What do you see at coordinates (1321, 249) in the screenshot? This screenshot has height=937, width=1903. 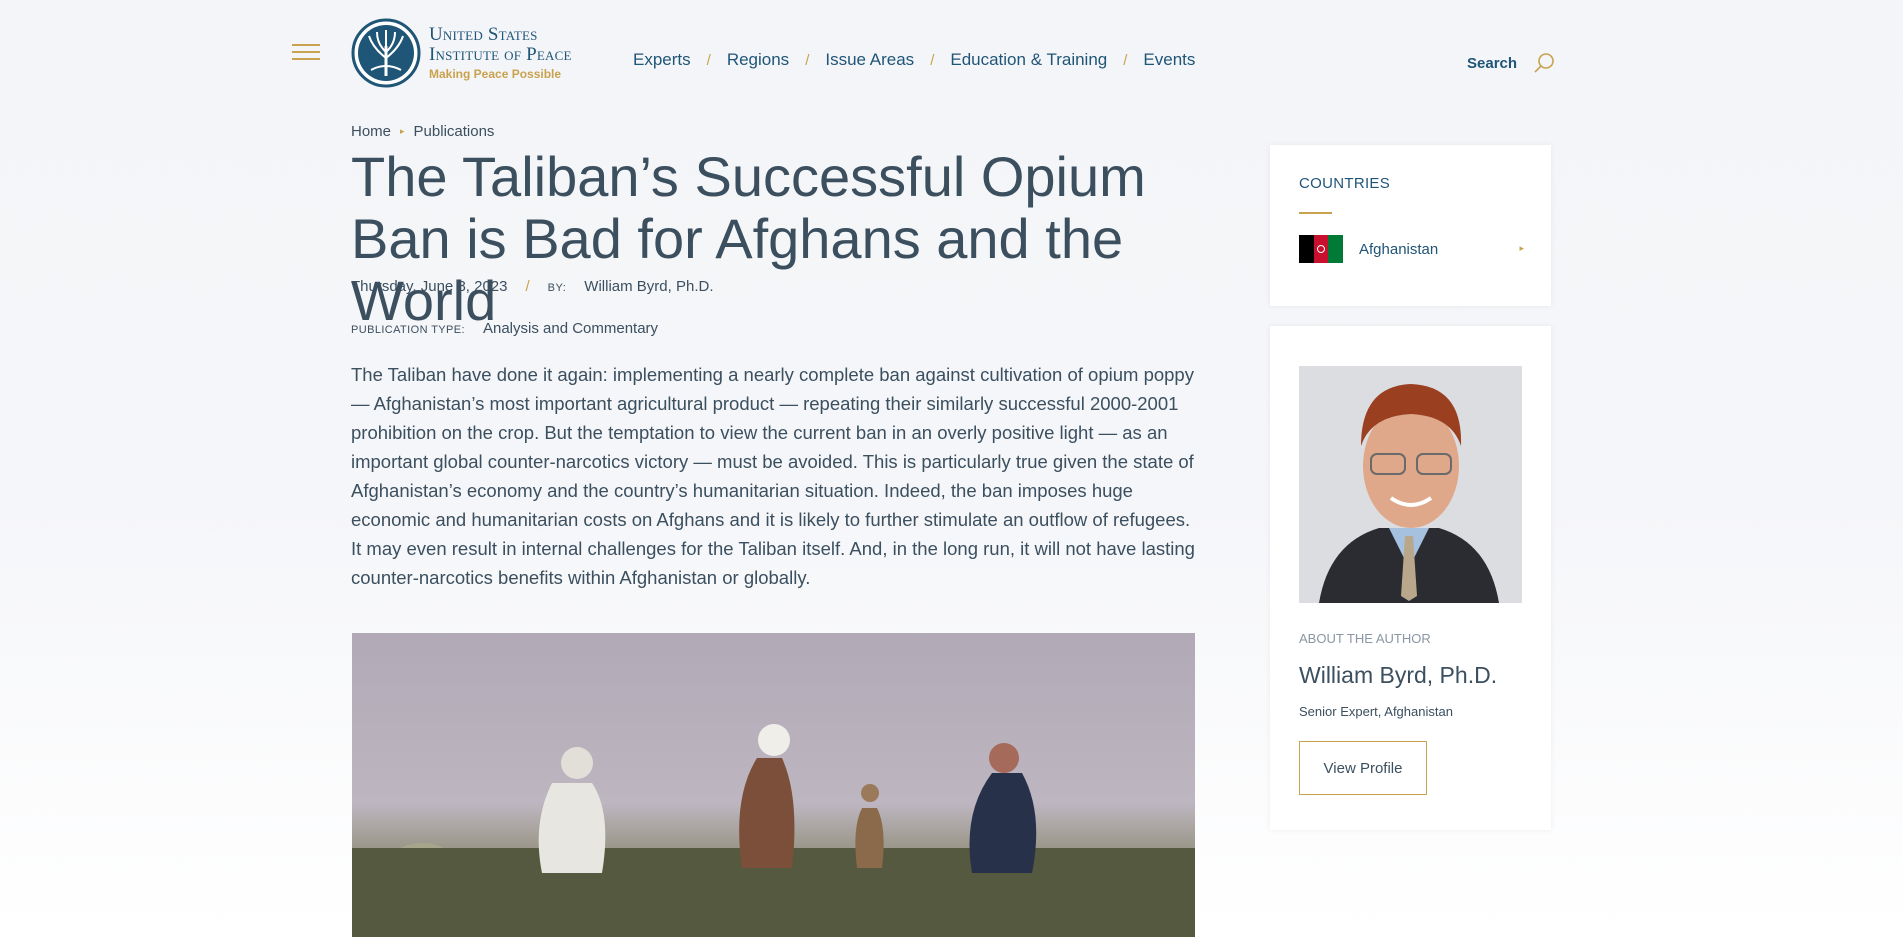 I see `afghanistan-flag-icon` at bounding box center [1321, 249].